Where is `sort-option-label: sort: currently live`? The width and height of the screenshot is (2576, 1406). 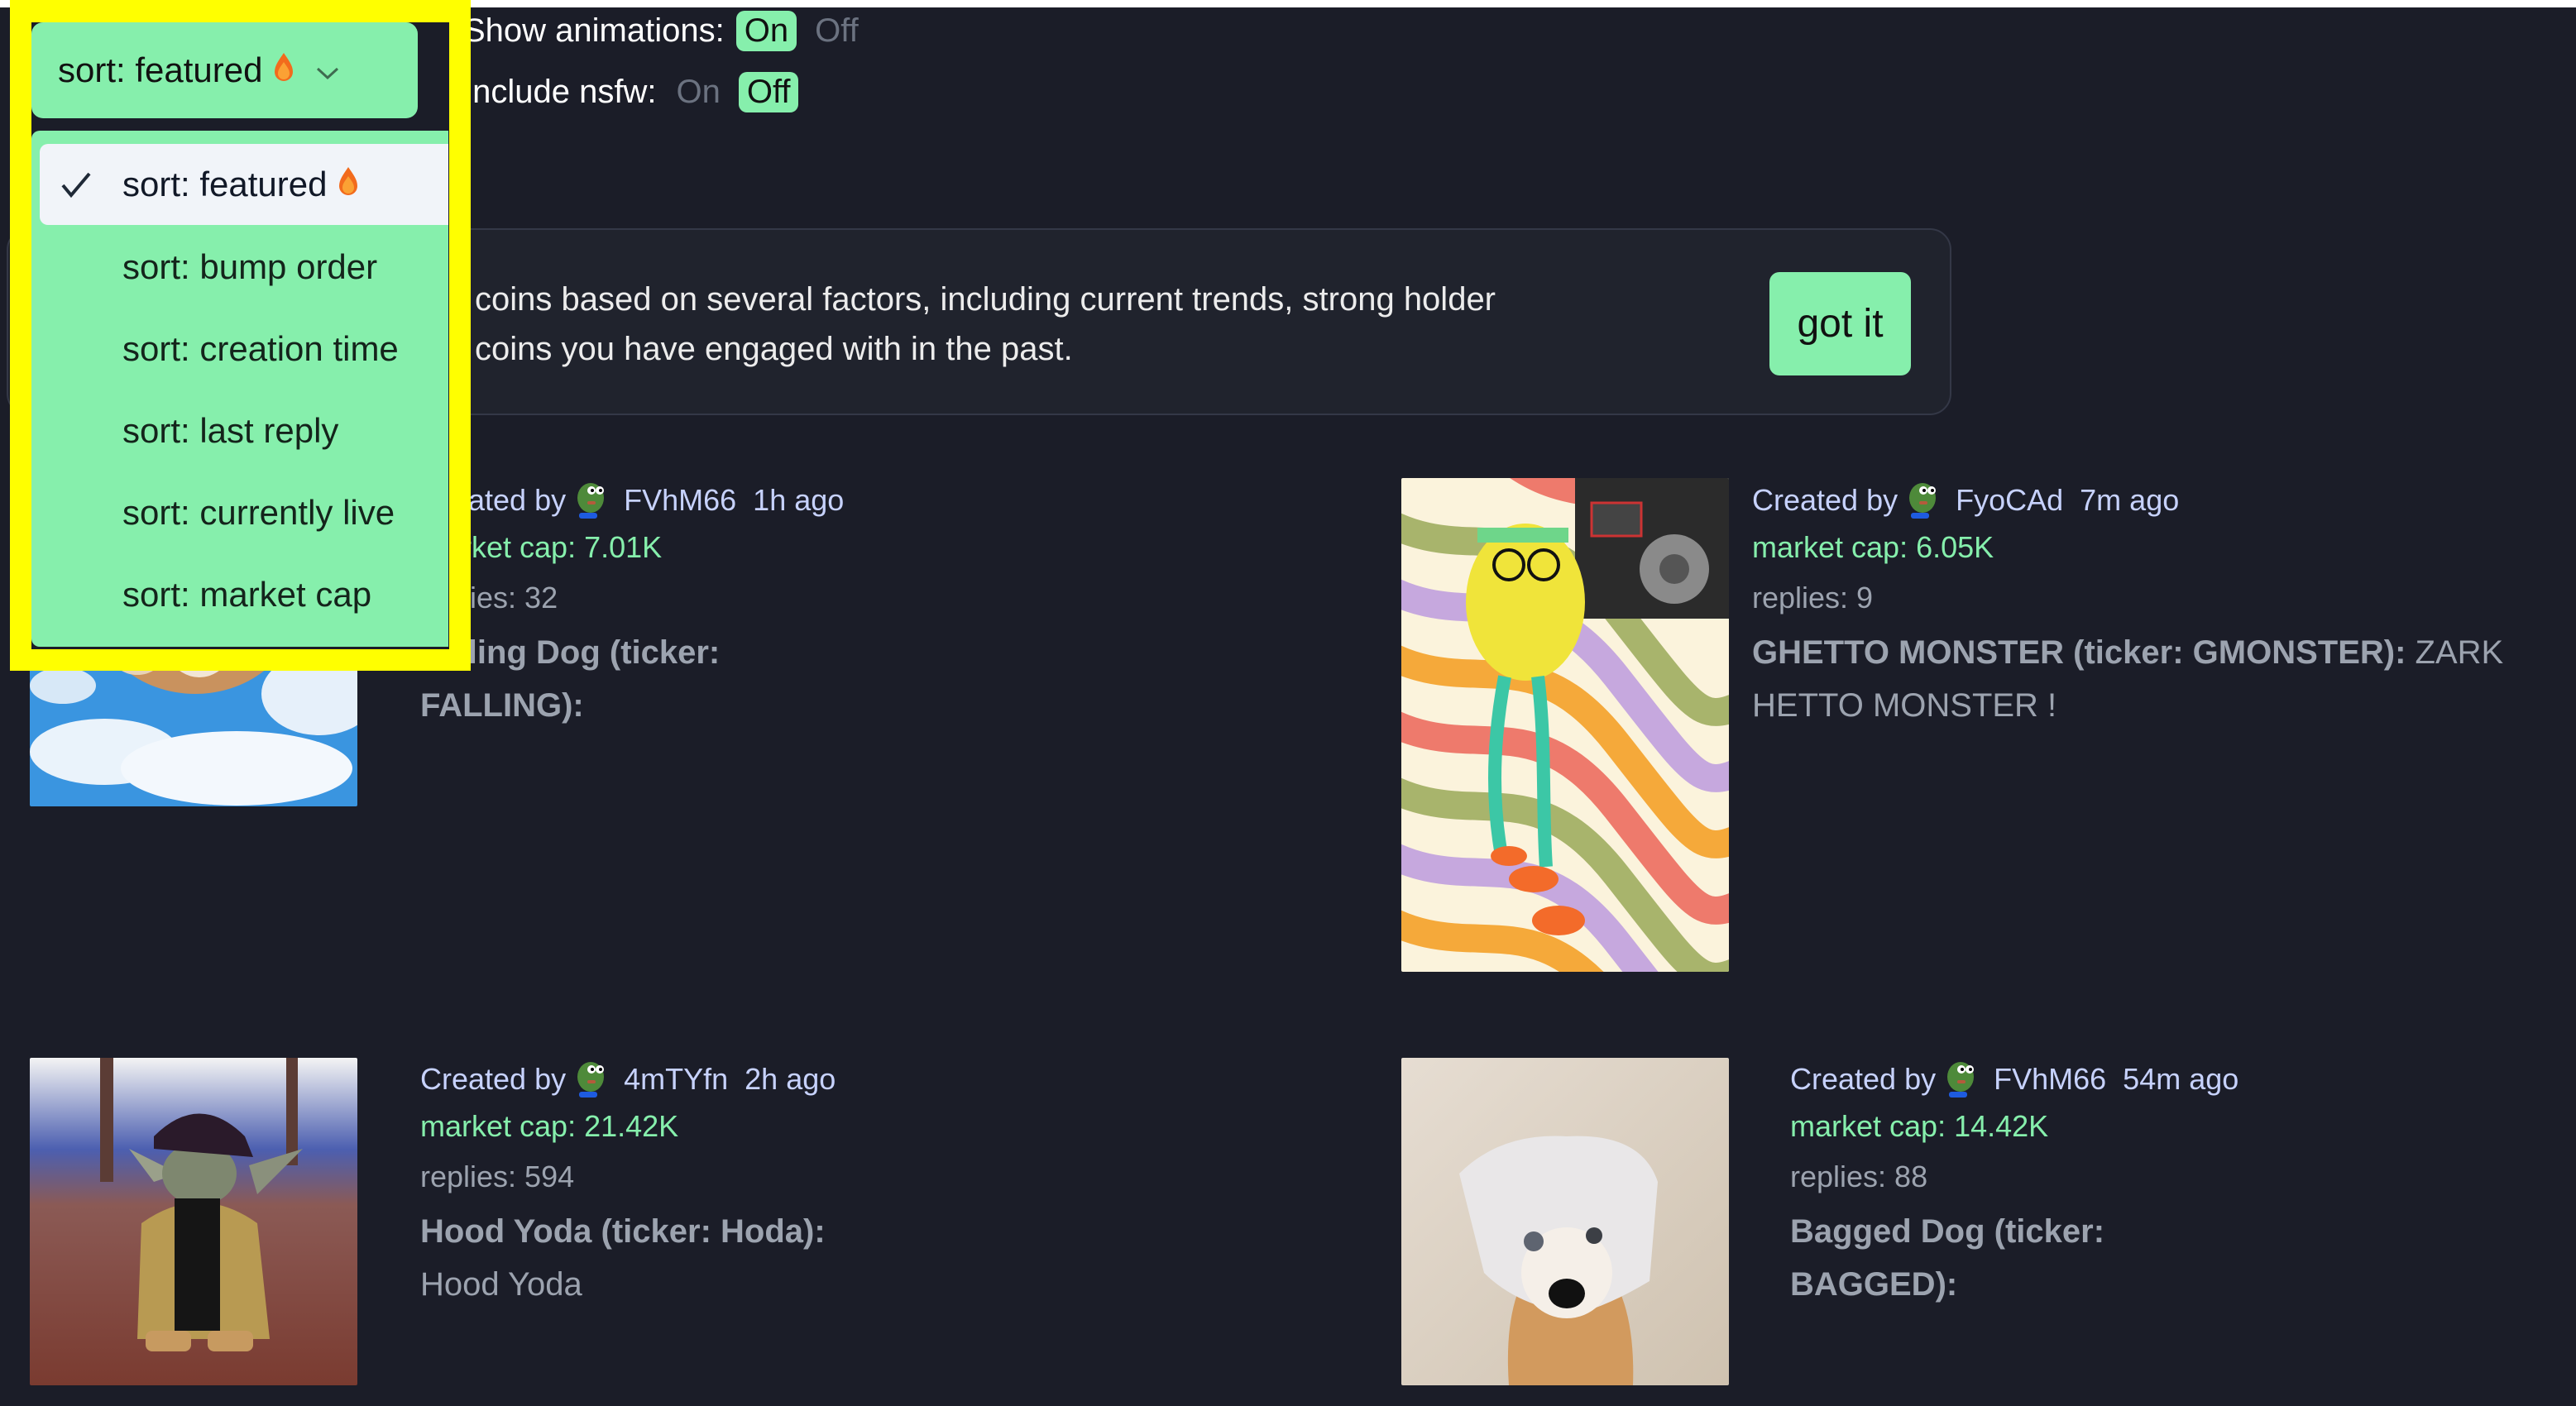 sort-option-label: sort: currently live is located at coordinates (258, 512).